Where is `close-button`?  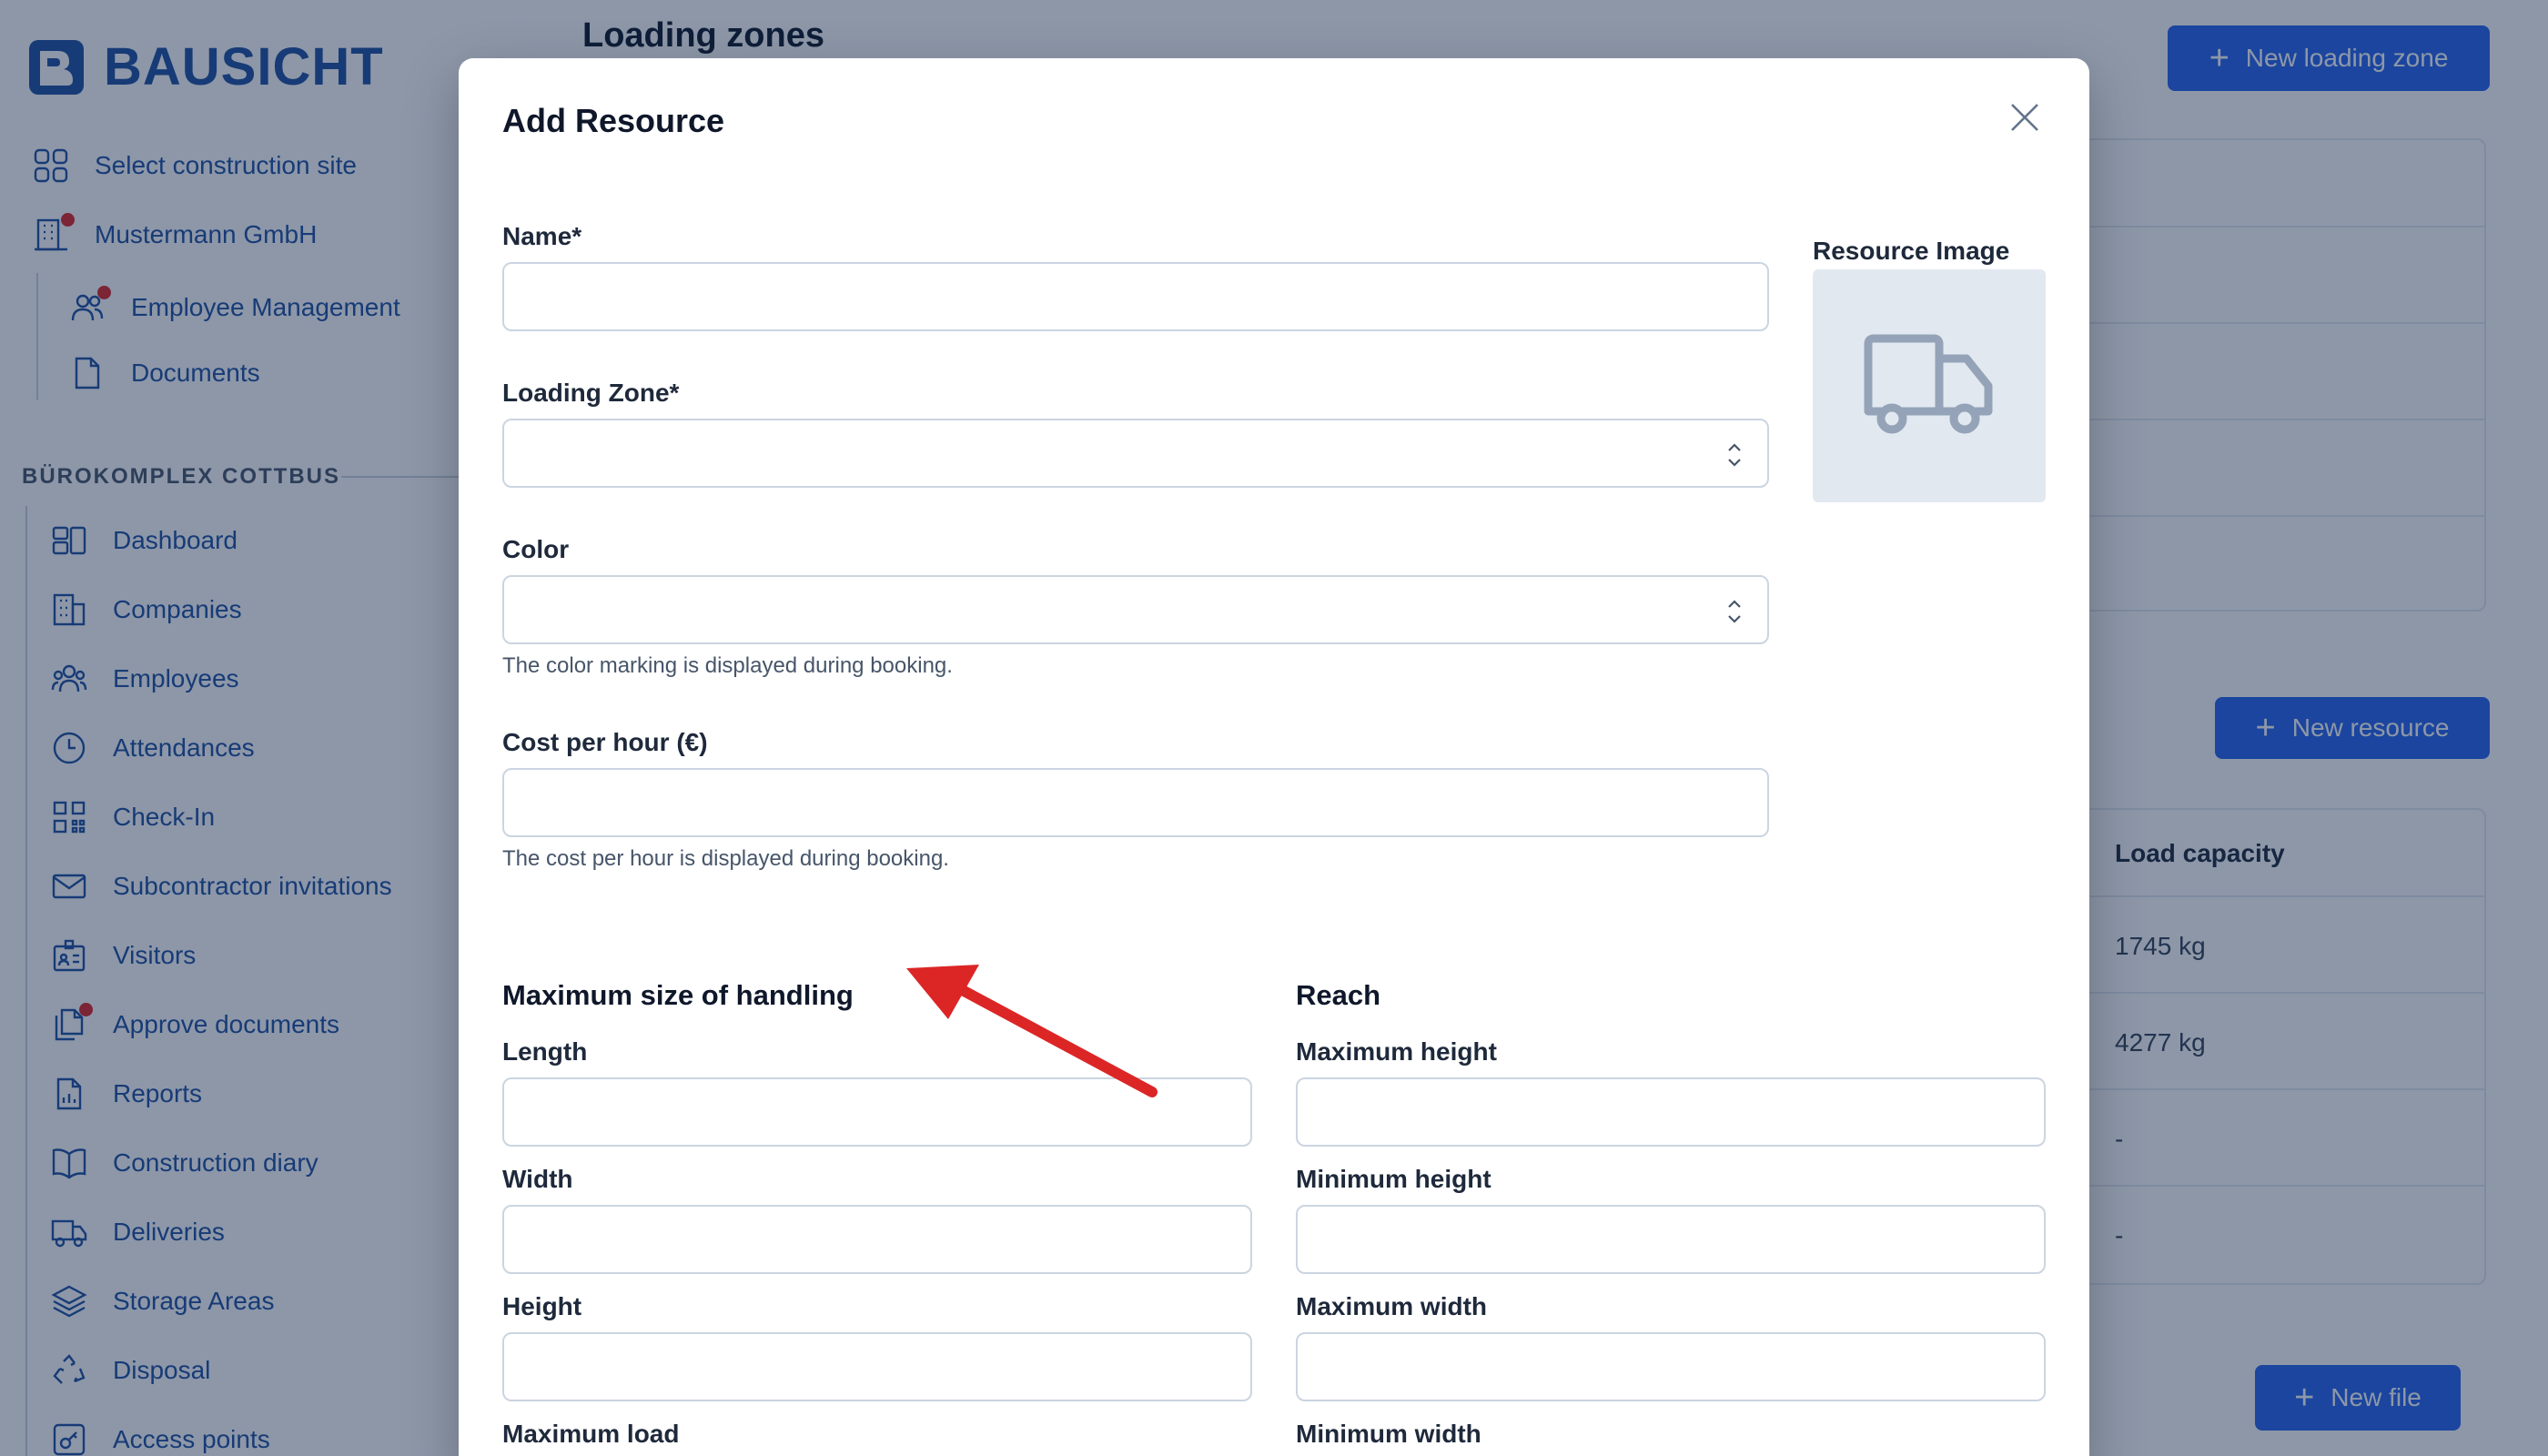
close-button is located at coordinates (2025, 117).